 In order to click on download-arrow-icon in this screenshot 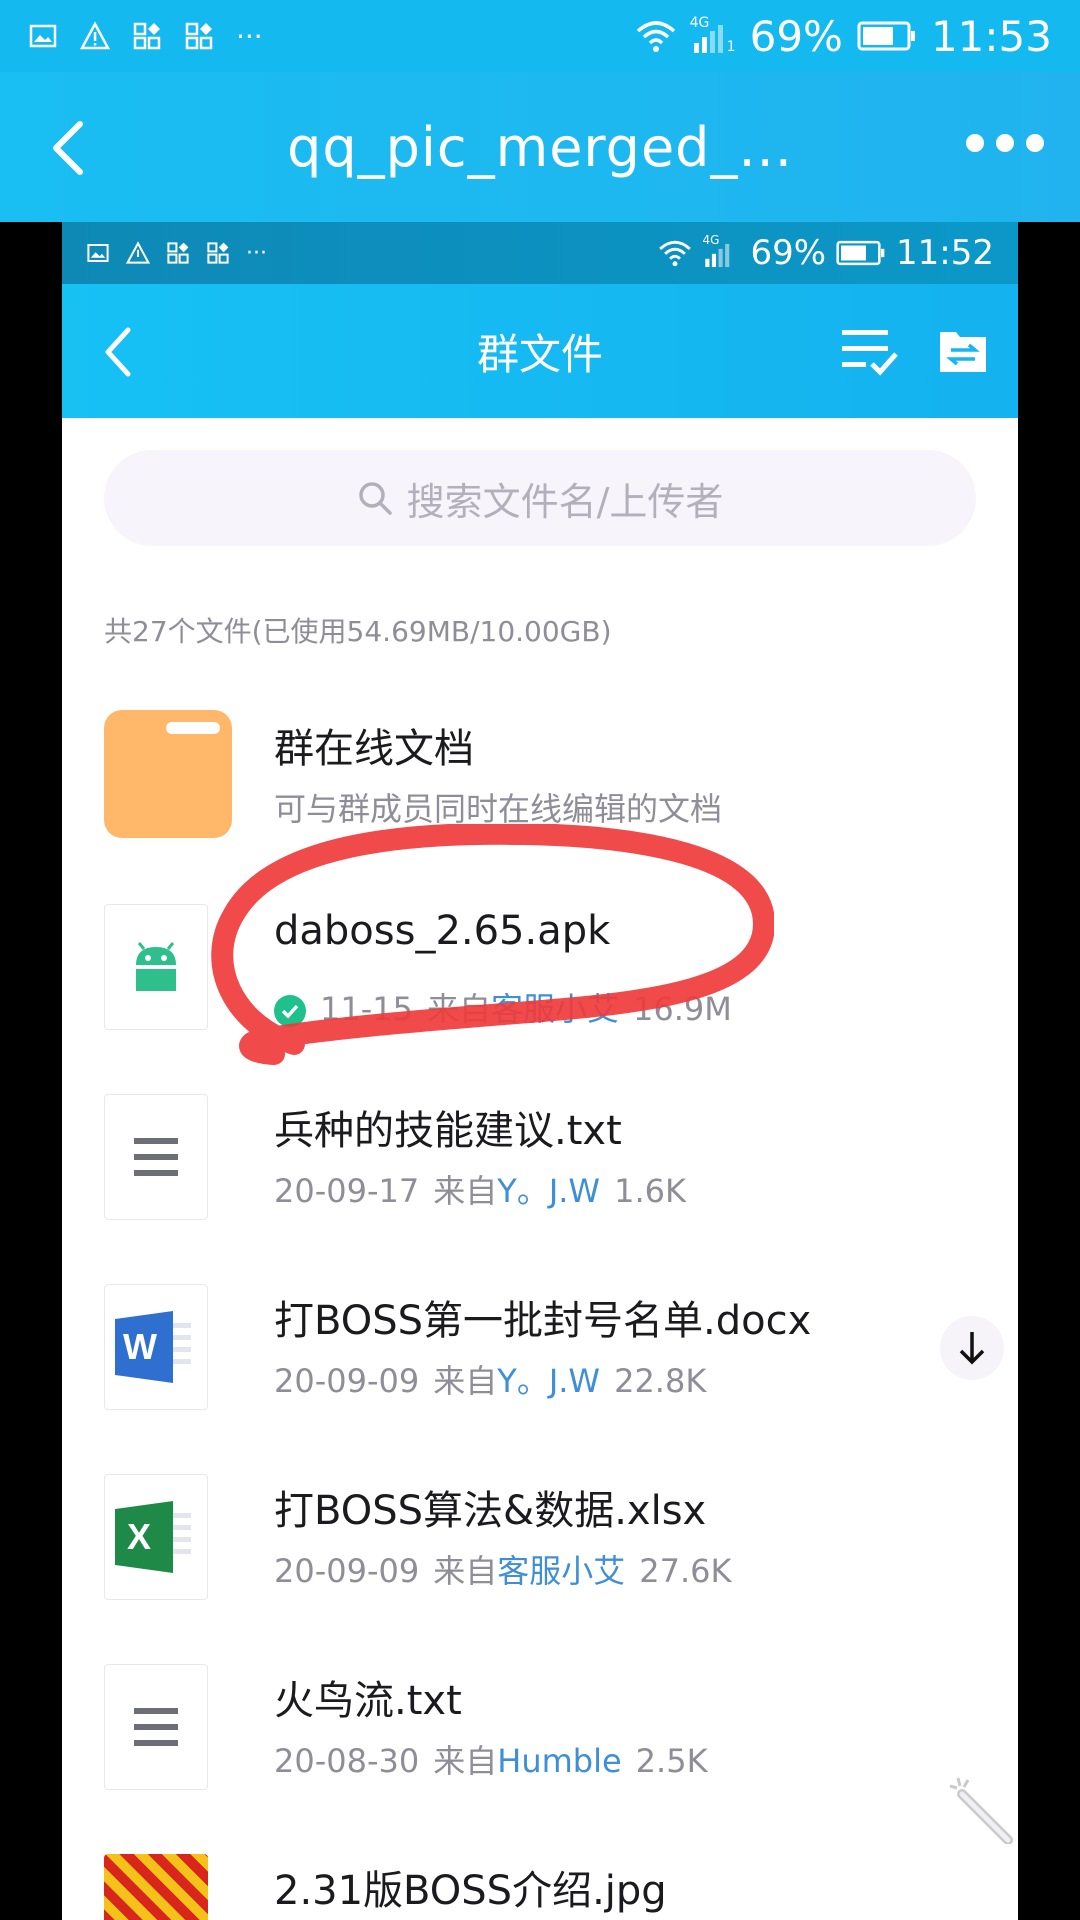, I will do `click(972, 1348)`.